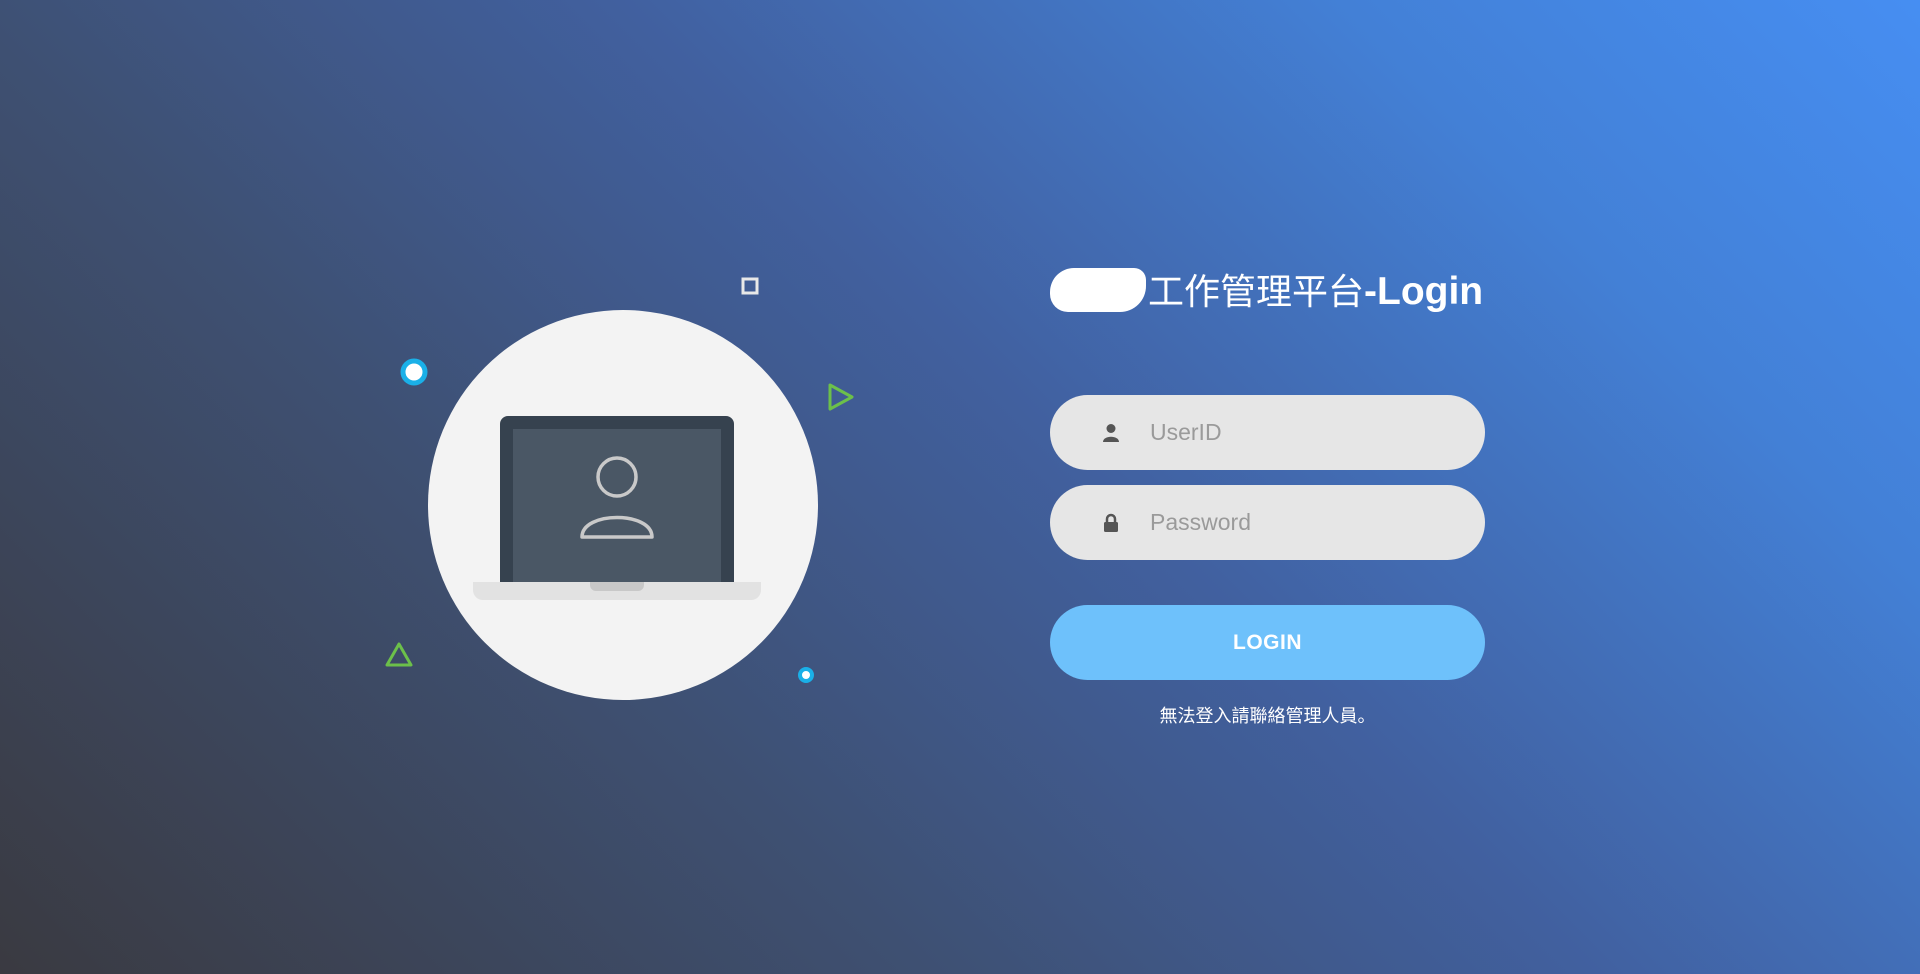 The image size is (1920, 974). I want to click on page-title: 工作管理平台-Login, so click(1267, 290).